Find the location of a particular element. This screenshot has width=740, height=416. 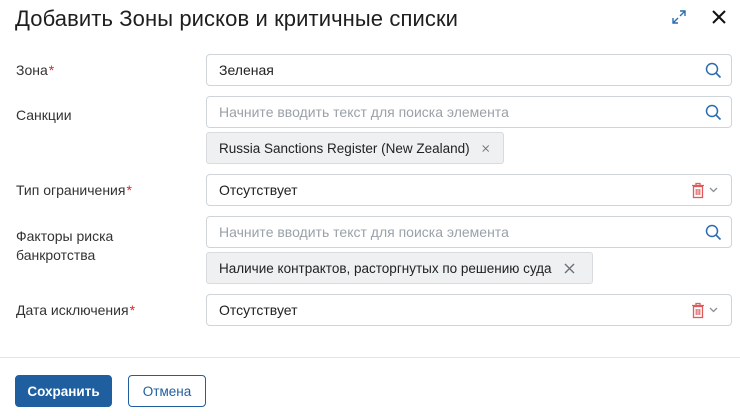

zone-label: Зона* is located at coordinates (35, 70).